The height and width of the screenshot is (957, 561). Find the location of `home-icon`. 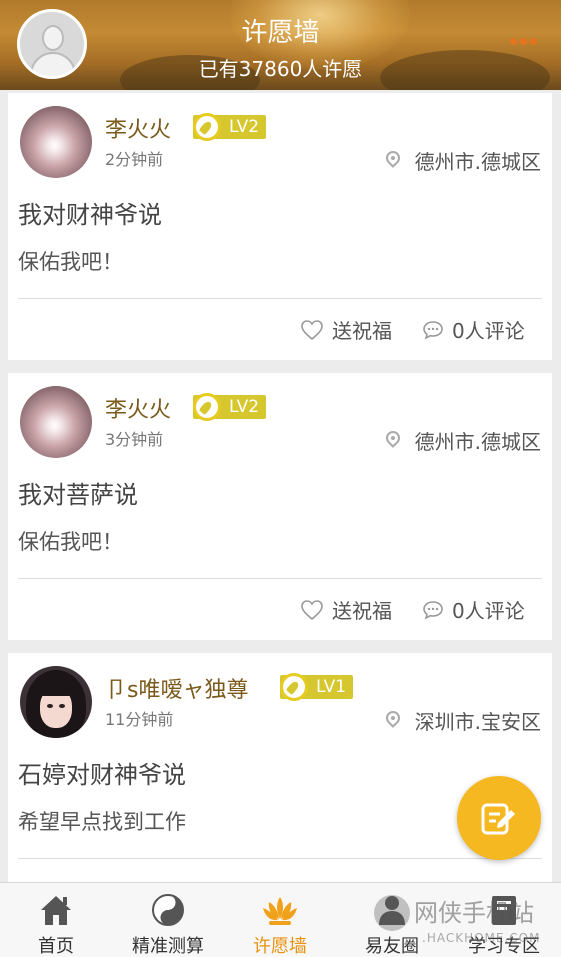

home-icon is located at coordinates (56, 910).